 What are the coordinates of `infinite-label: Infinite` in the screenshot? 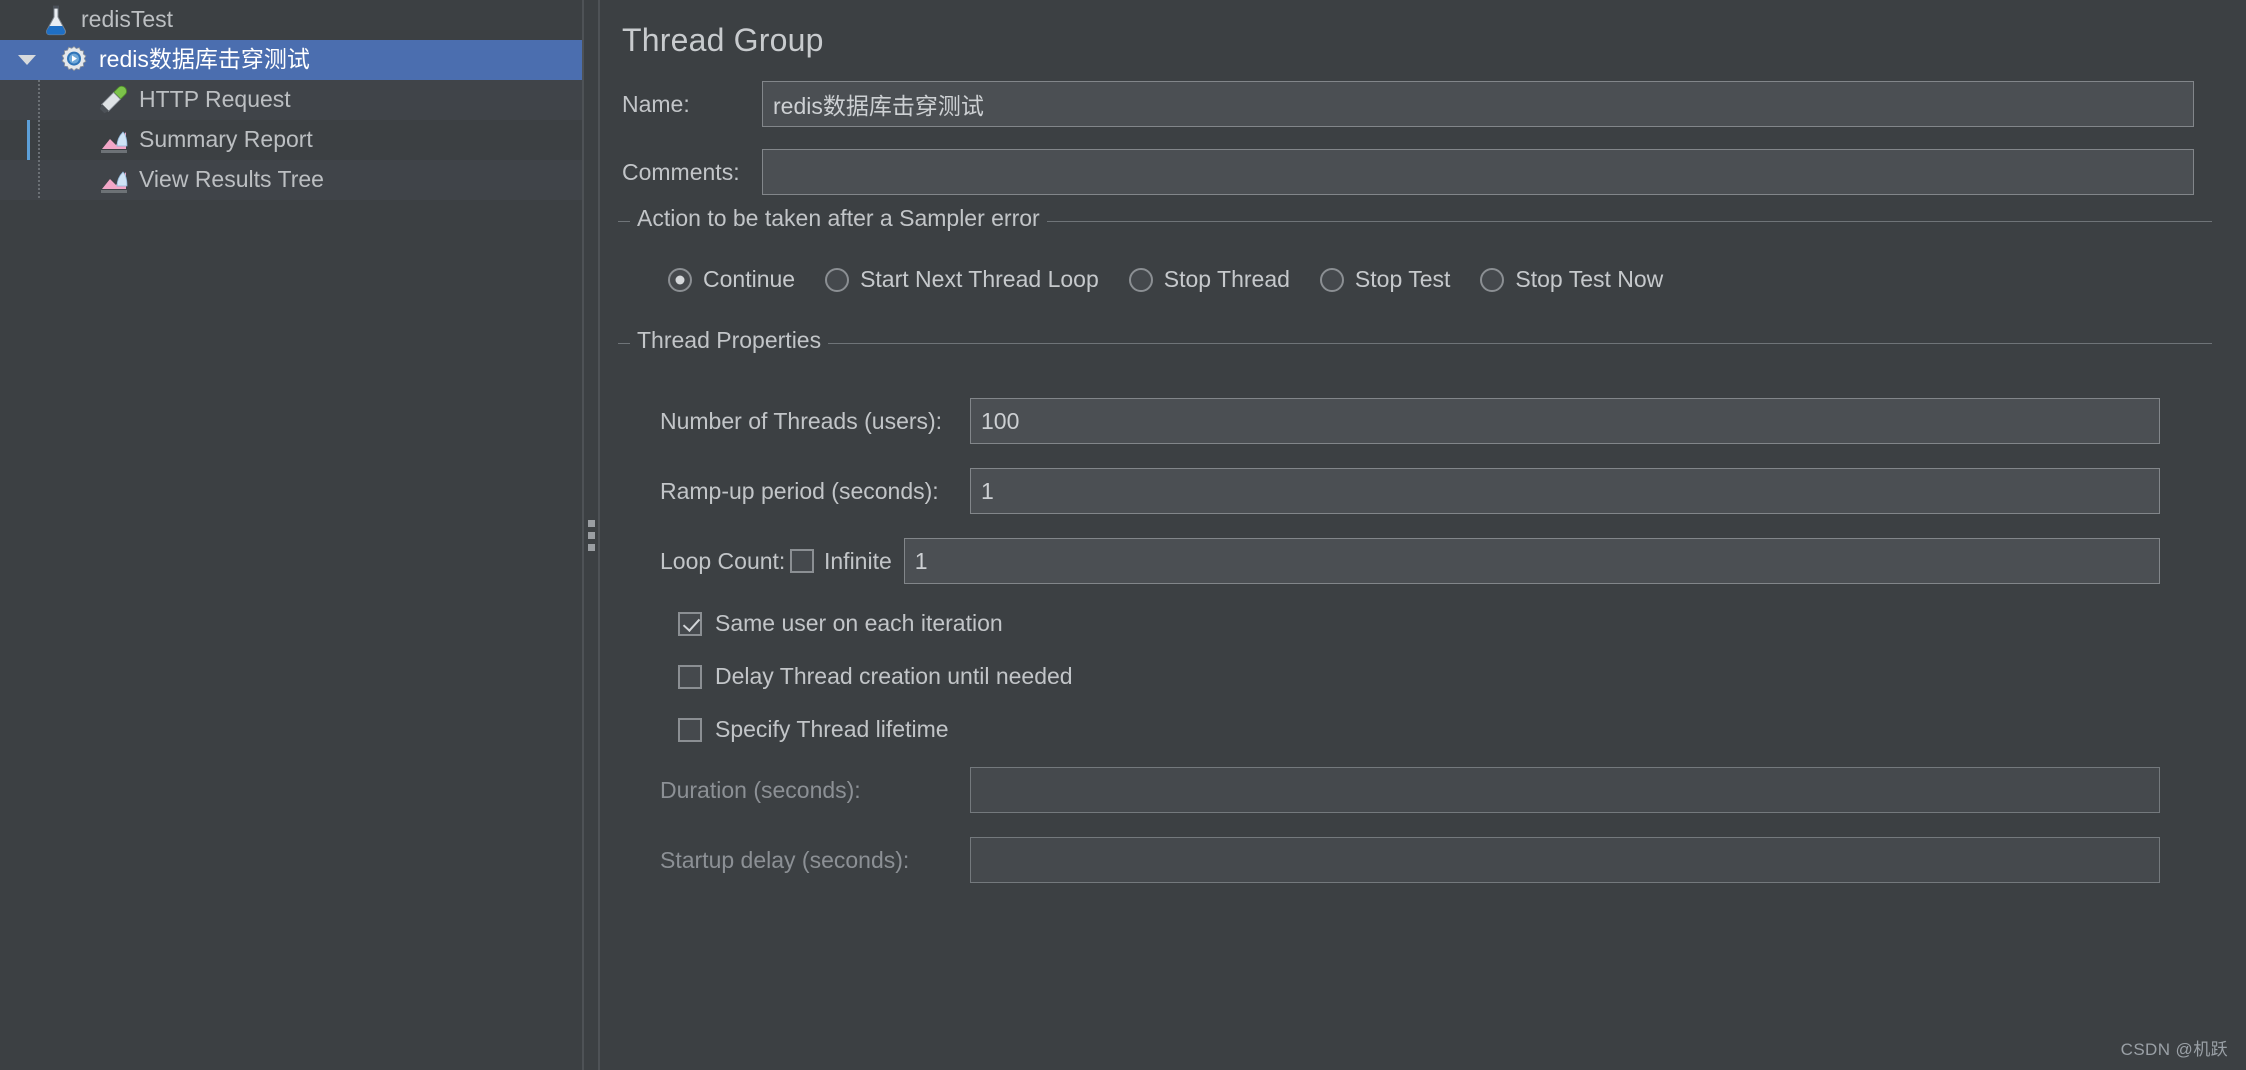 It's located at (858, 560).